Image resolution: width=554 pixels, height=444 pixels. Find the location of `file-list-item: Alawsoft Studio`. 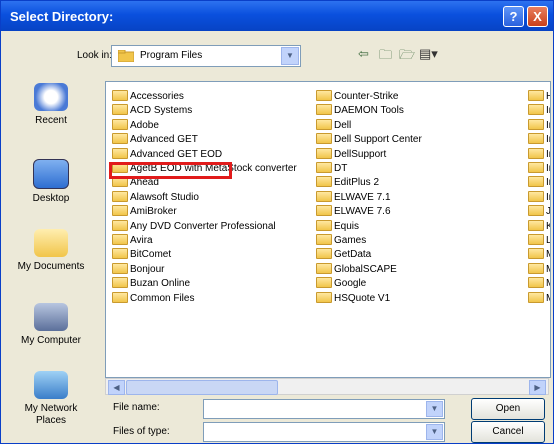

file-list-item: Alawsoft Studio is located at coordinates (155, 197).